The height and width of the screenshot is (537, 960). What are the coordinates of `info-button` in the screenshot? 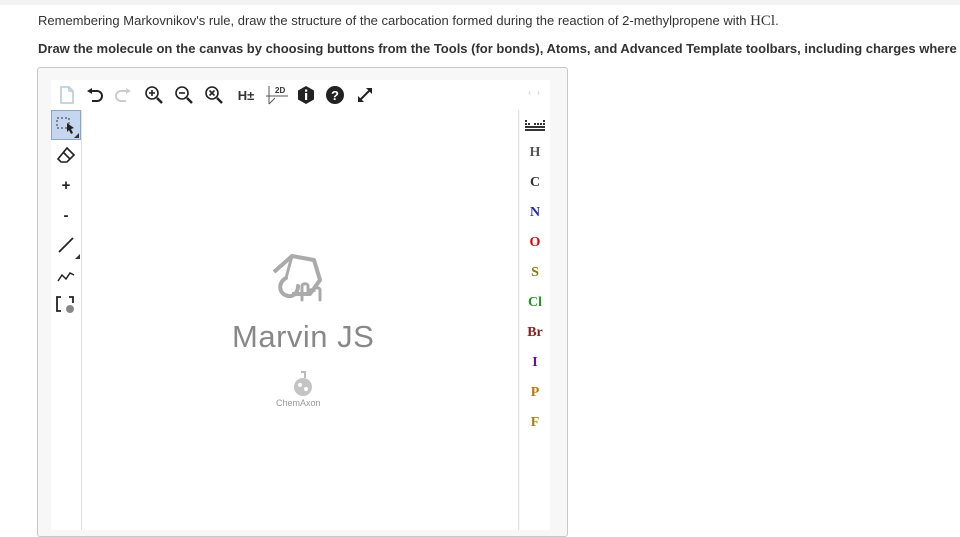 It's located at (306, 95).